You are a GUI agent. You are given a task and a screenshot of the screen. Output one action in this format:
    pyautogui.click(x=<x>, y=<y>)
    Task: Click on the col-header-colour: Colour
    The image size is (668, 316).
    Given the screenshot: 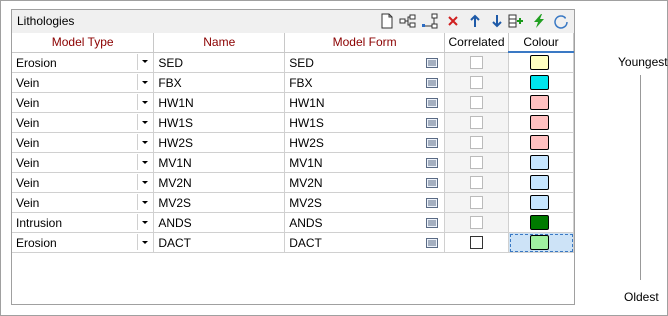 What is the action you would take?
    pyautogui.click(x=541, y=43)
    